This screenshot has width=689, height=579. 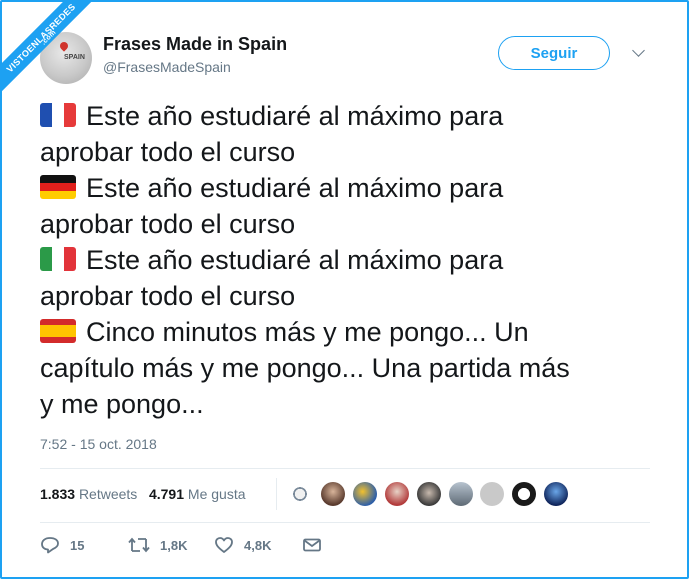 I want to click on retweets-label: Retweets, so click(x=108, y=494).